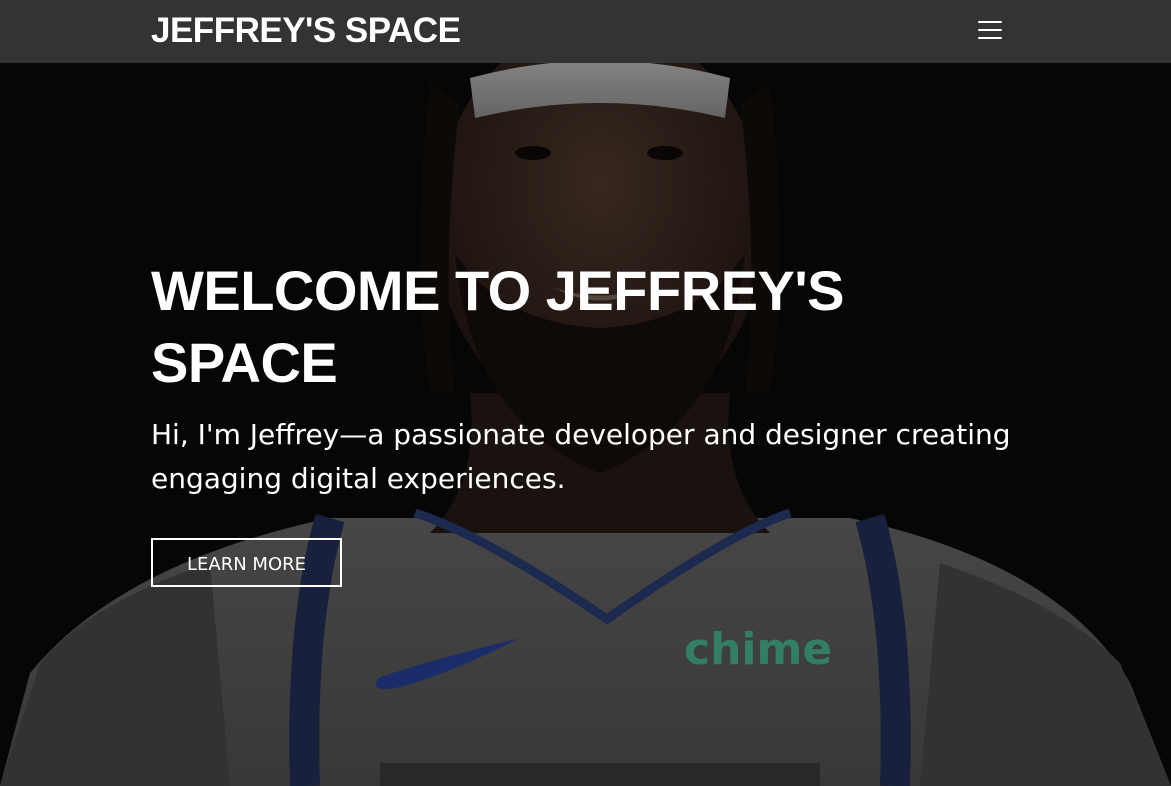 This screenshot has width=1171, height=786. I want to click on hero-title: WELCOME TO JEFFREY'S SPACE, so click(498, 326).